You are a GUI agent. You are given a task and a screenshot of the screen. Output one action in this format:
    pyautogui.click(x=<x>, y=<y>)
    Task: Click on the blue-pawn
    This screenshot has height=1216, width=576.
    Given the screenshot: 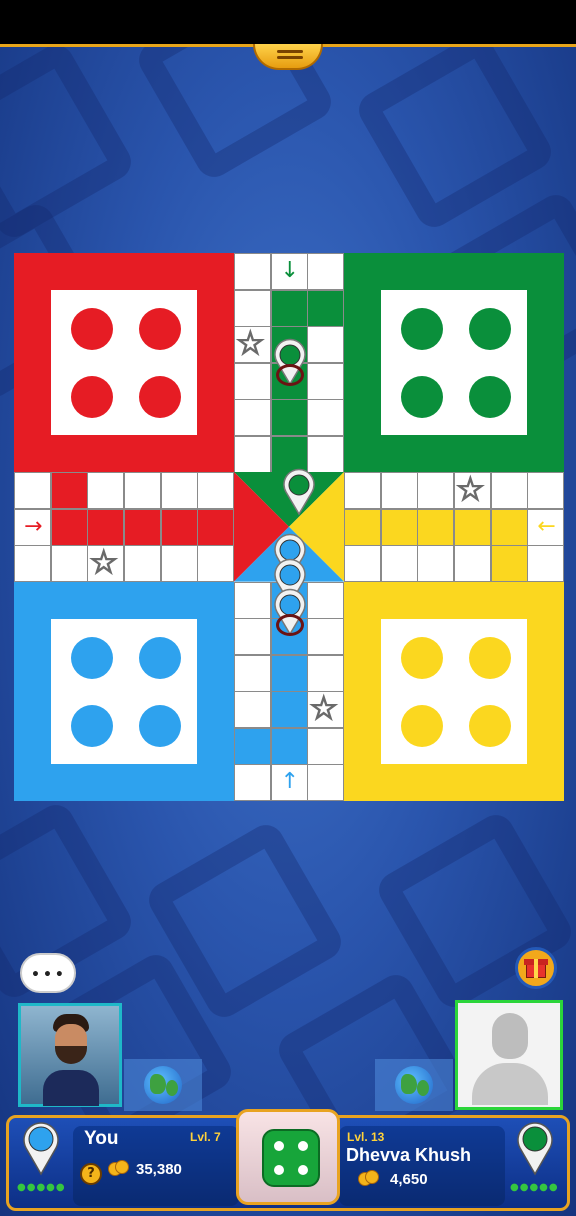 What is the action you would take?
    pyautogui.click(x=290, y=613)
    